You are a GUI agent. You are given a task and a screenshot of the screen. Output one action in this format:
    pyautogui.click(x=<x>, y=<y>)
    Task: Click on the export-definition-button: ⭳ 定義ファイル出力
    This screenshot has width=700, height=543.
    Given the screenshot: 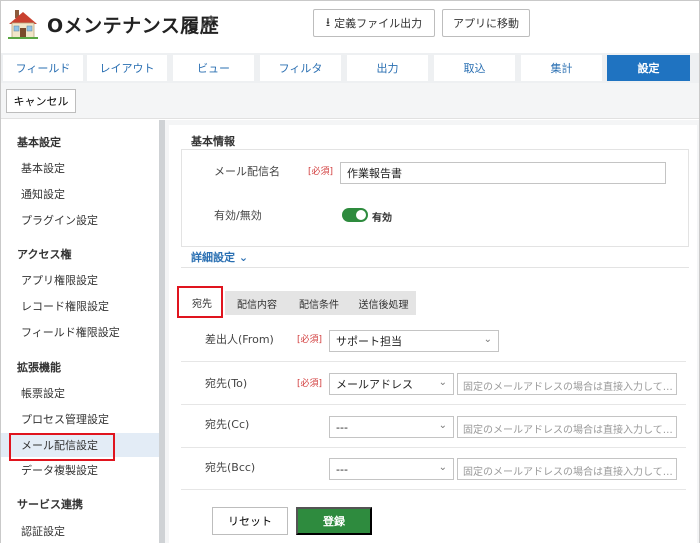 What is the action you would take?
    pyautogui.click(x=374, y=23)
    